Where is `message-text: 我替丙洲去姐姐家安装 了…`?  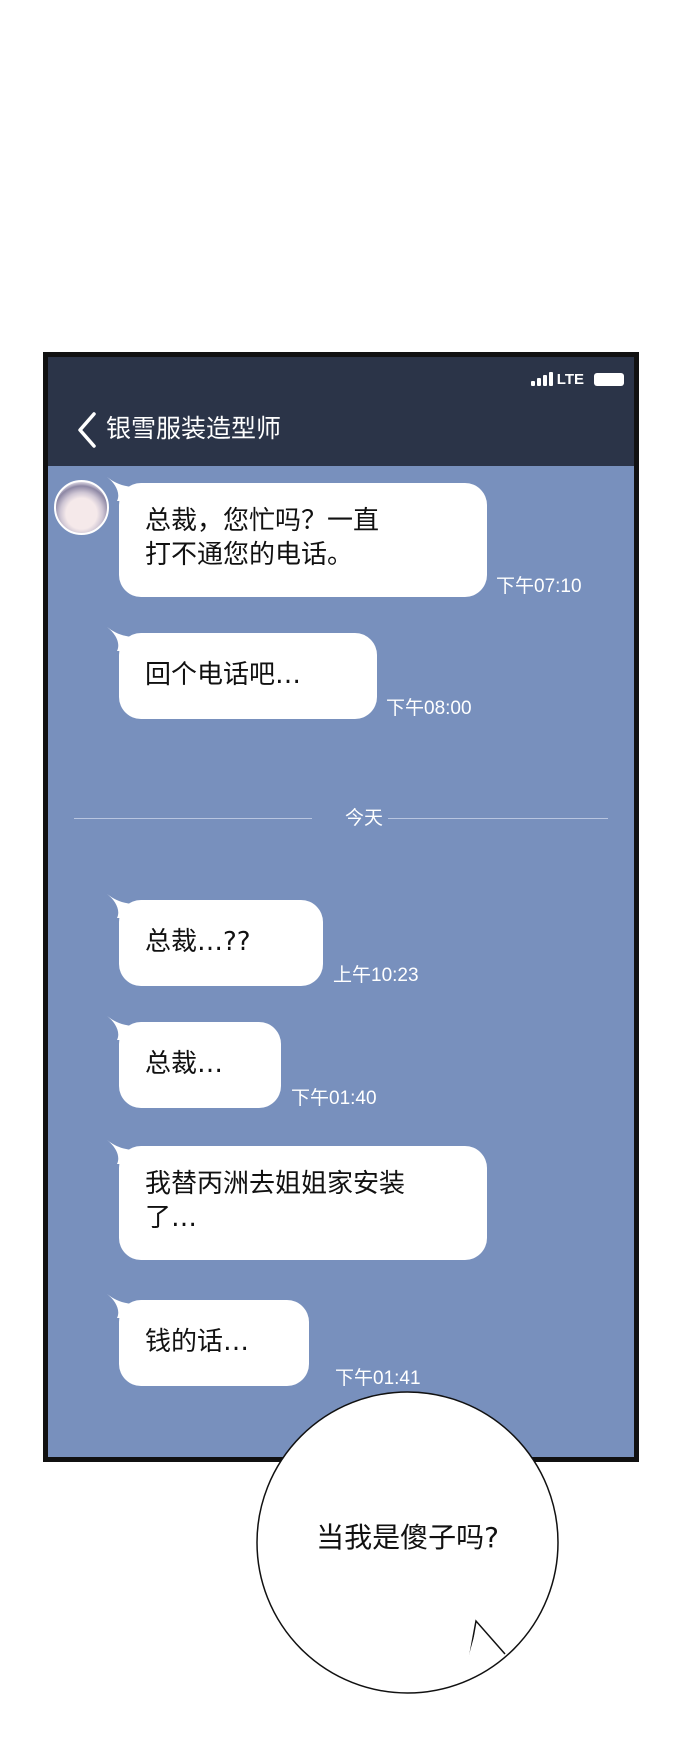 message-text: 我替丙洲去姐姐家安装 了… is located at coordinates (275, 1201).